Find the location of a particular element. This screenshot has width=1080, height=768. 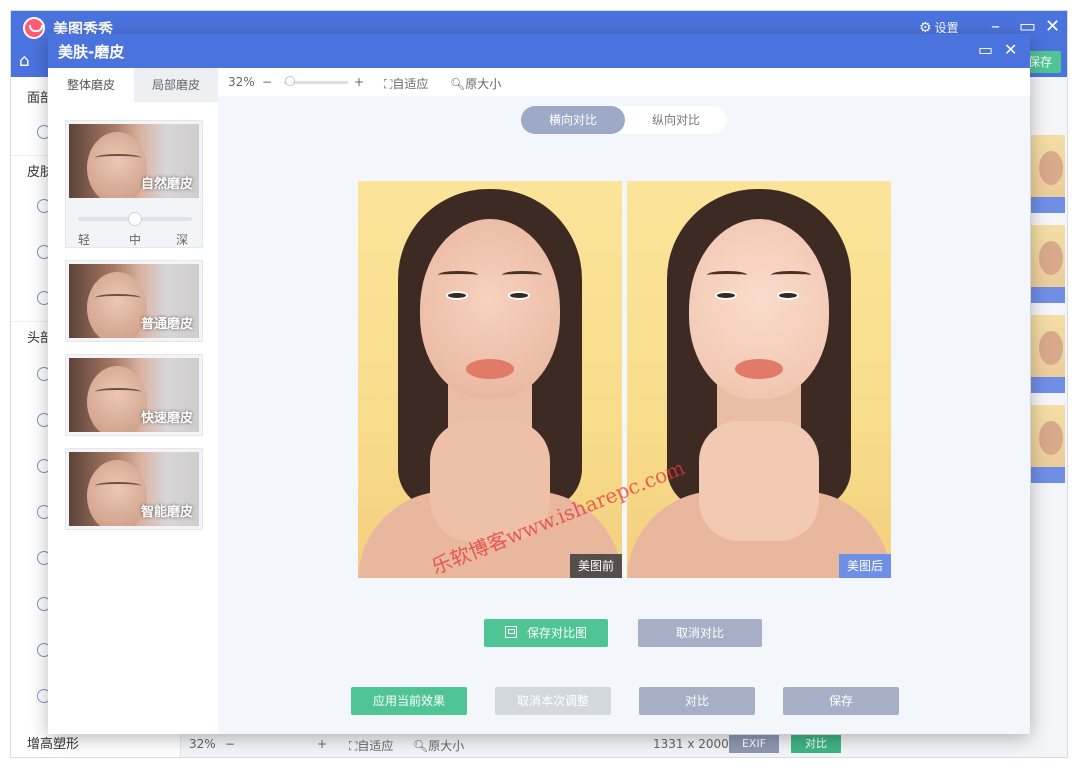

dialog-close-icon: ✕ is located at coordinates (1010, 50).